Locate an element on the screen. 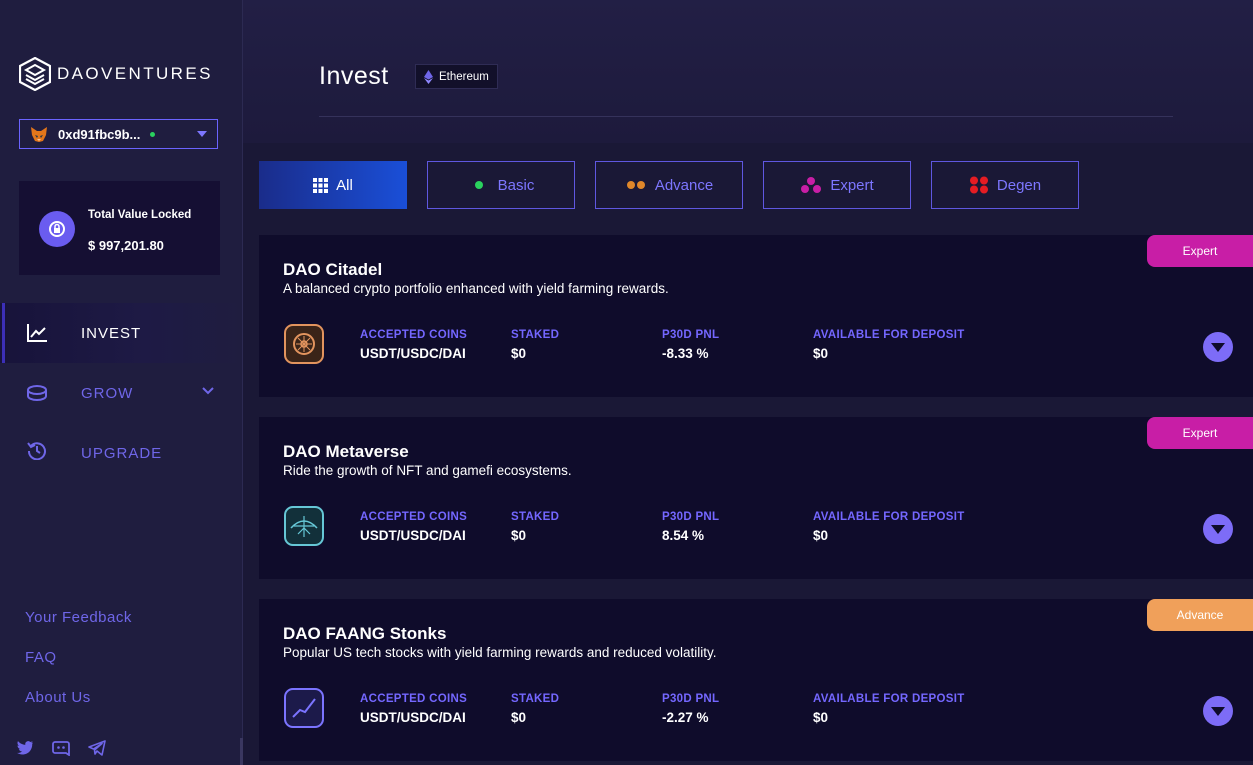  pnl-value: -2.27 % is located at coordinates (685, 717).